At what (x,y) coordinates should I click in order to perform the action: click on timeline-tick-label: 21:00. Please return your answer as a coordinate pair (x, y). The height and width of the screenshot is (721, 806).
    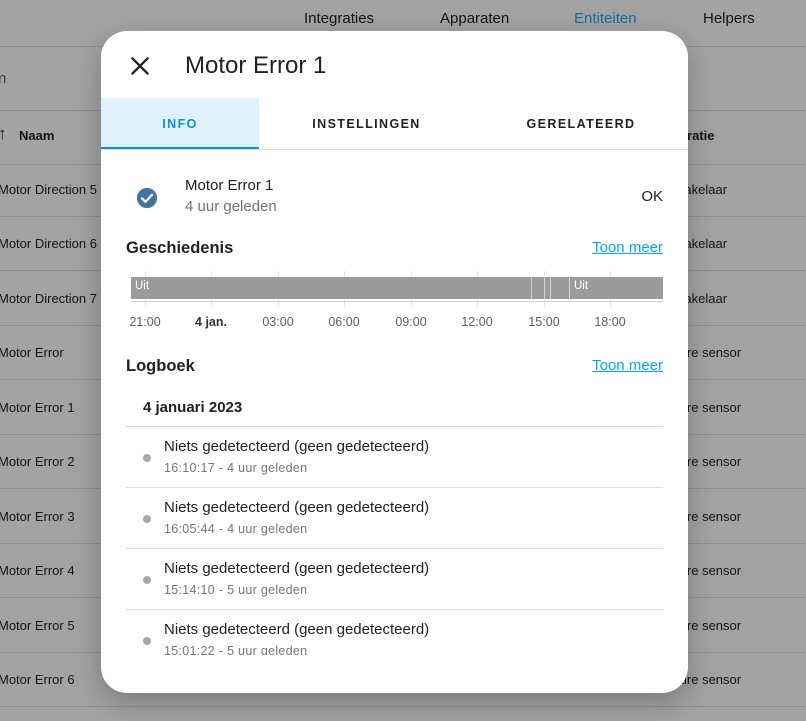
    Looking at the image, I should click on (145, 322).